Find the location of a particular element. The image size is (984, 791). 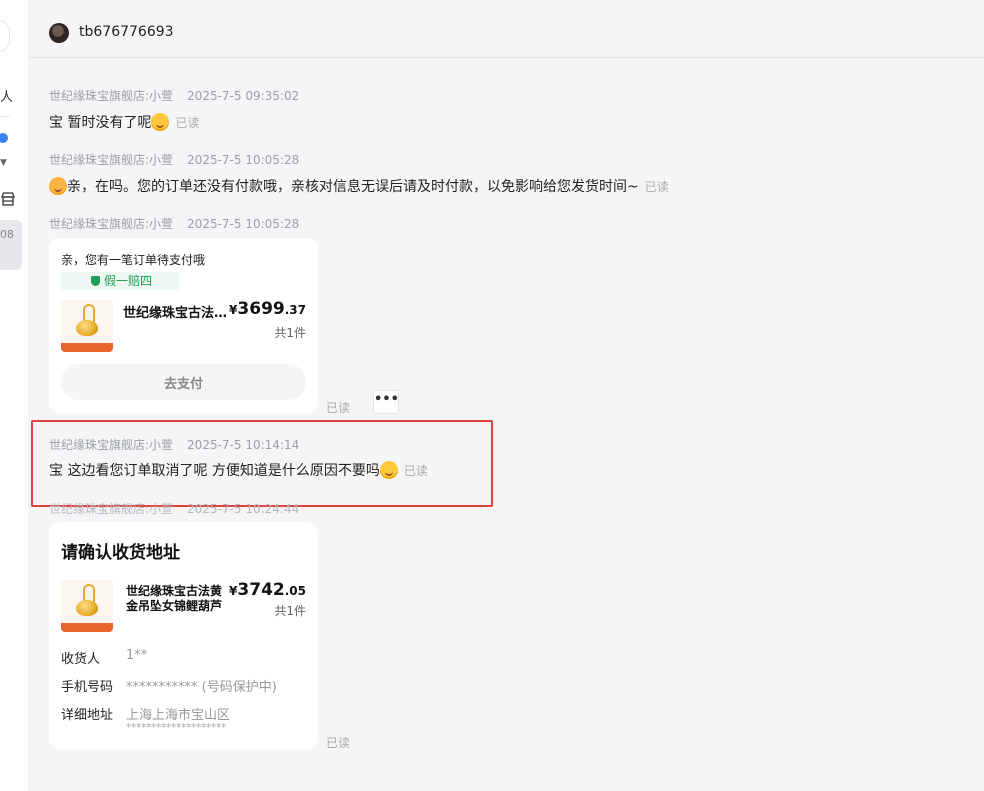

chevron-down-icon: ▼ is located at coordinates (3, 163).